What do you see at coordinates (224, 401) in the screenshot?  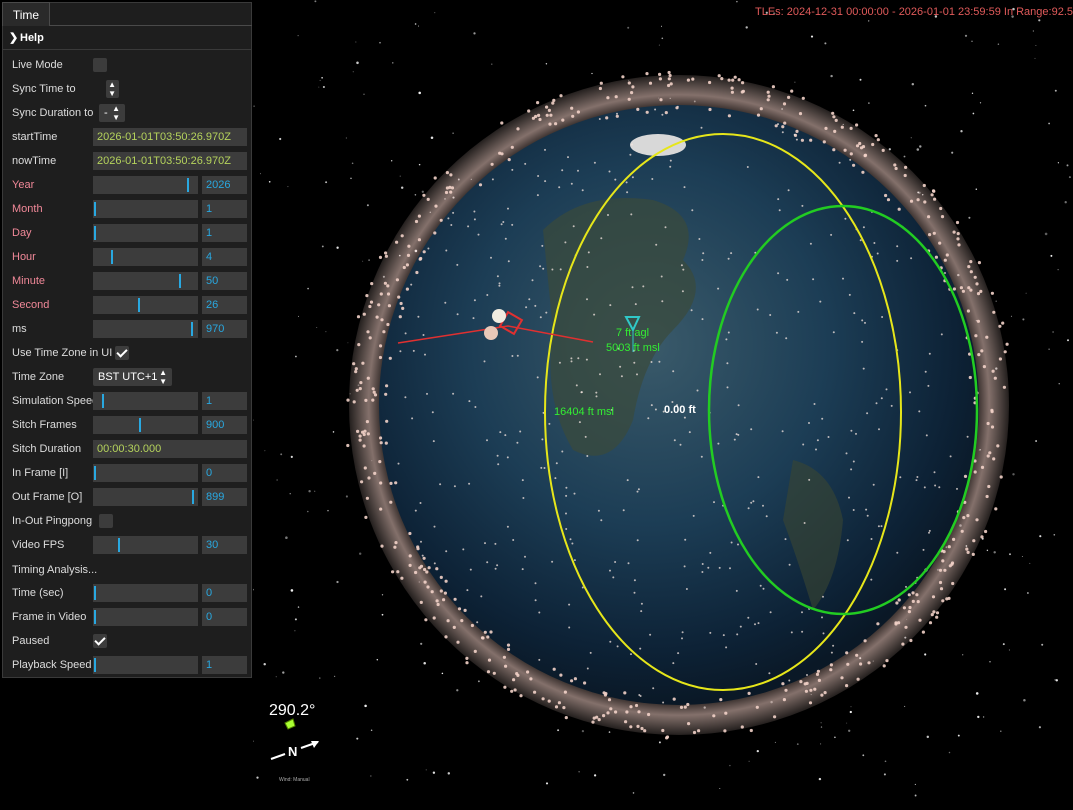 I see `simulation-speed-input: 1` at bounding box center [224, 401].